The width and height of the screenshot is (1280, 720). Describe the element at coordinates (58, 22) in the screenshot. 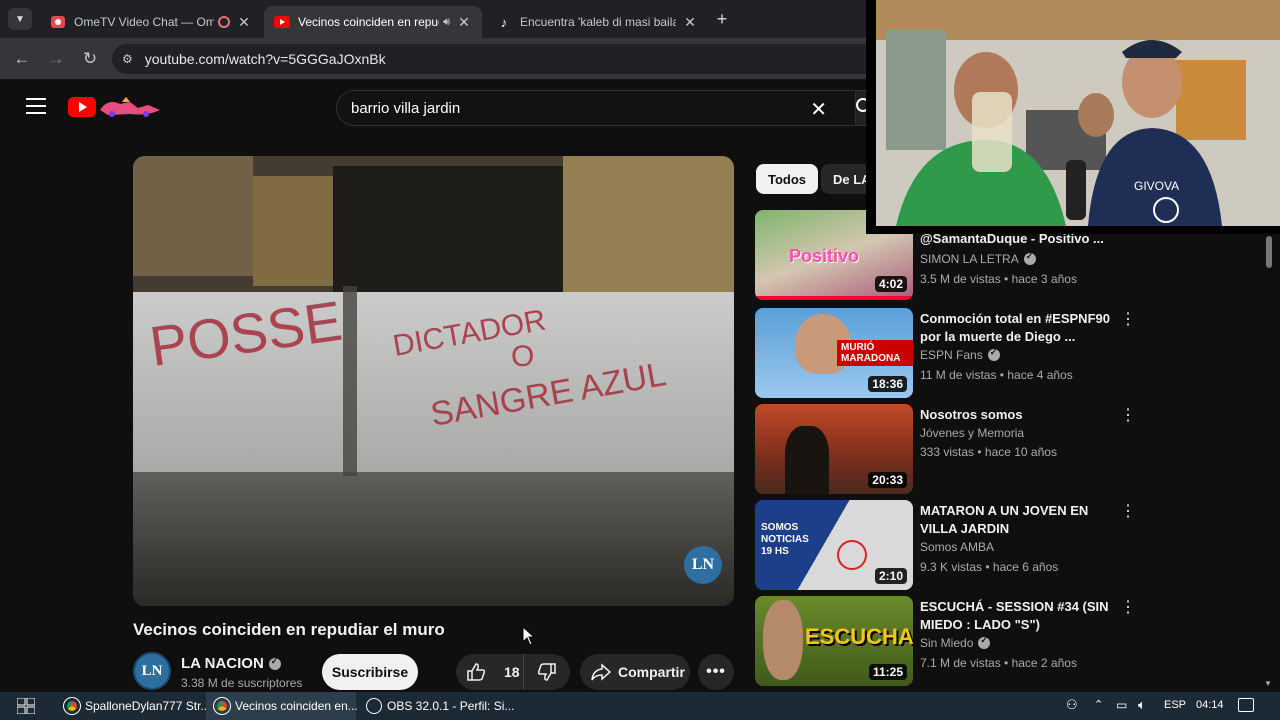

I see `ometv-icon` at that location.